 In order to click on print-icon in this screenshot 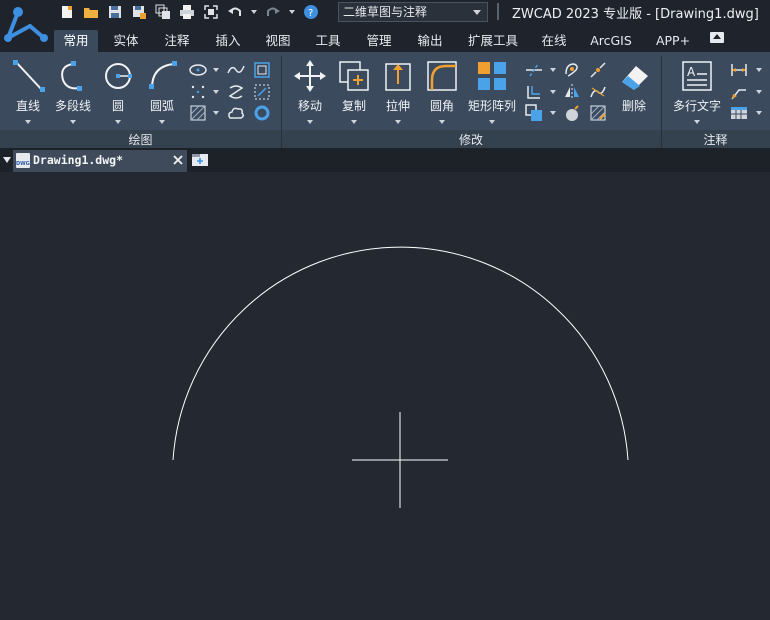, I will do `click(187, 12)`.